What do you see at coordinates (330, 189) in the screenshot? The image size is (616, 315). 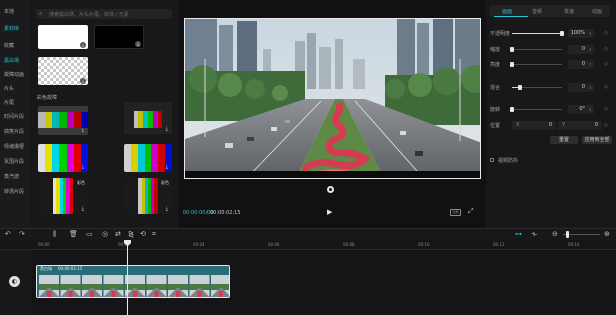 I see `preview-progress-handle` at bounding box center [330, 189].